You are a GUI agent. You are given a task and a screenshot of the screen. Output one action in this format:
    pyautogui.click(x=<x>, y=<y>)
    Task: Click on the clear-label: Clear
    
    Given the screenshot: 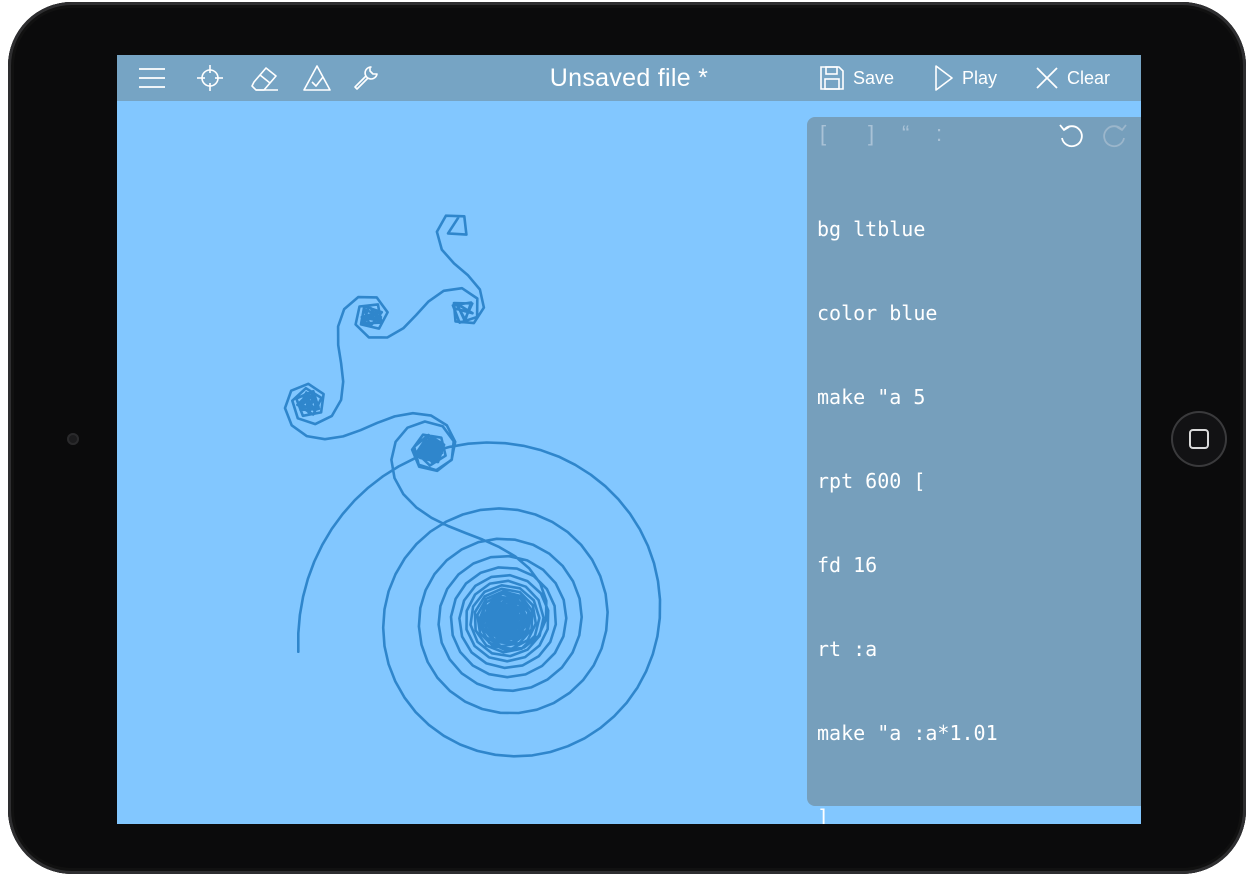 What is the action you would take?
    pyautogui.click(x=1089, y=77)
    